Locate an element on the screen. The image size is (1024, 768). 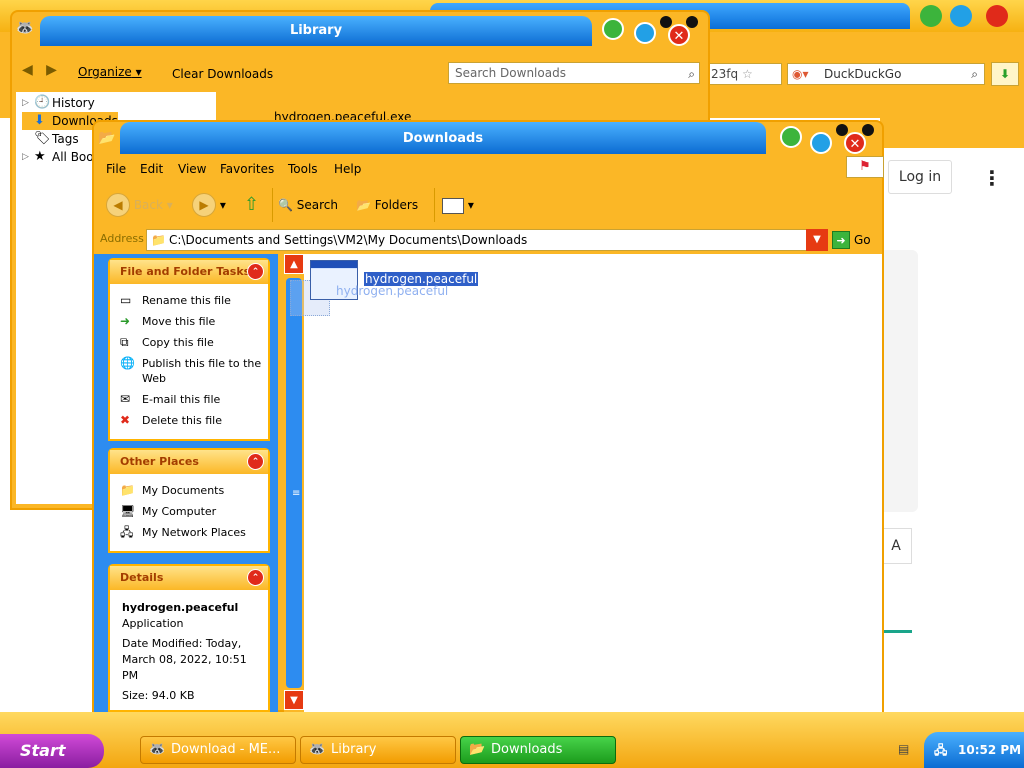
task-move-file: ➜ Move this file is located at coordinates (189, 321).